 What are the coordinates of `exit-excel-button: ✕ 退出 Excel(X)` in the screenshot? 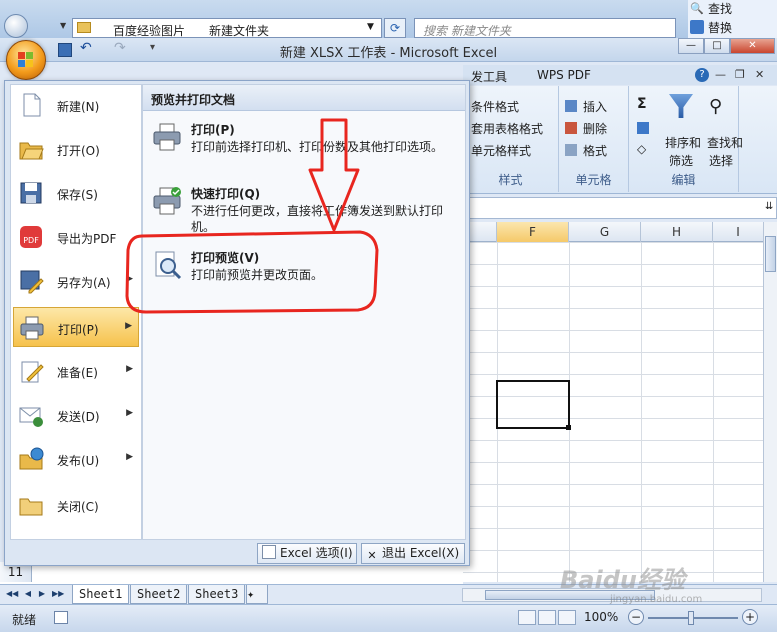 It's located at (413, 553).